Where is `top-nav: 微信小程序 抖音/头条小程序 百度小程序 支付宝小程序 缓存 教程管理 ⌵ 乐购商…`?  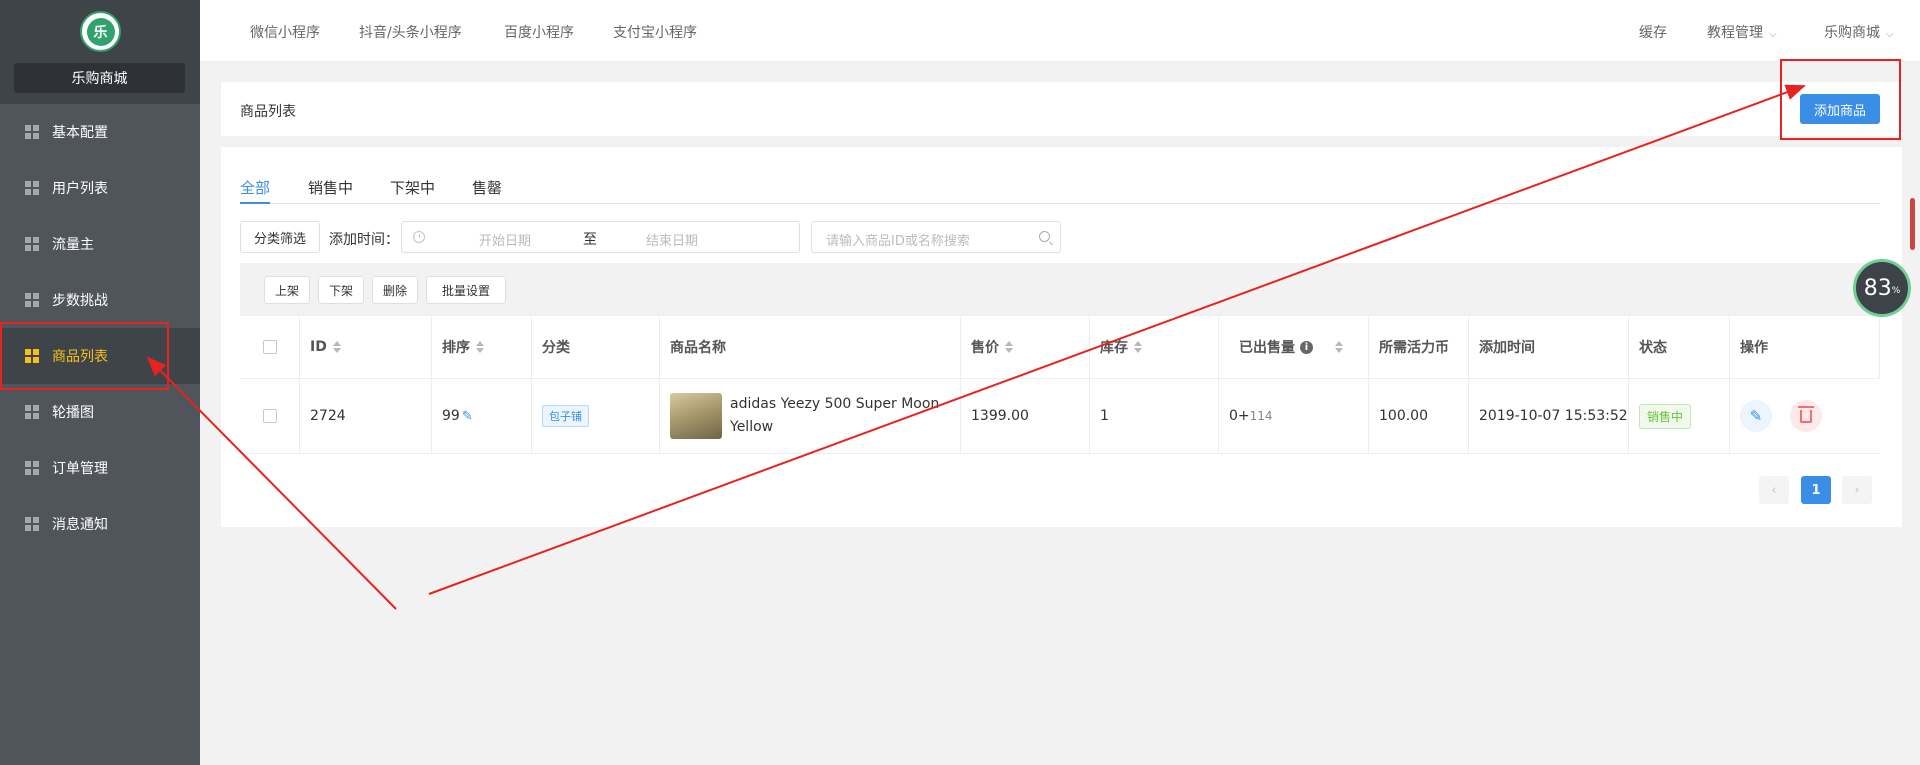 top-nav: 微信小程序 抖音/头条小程序 百度小程序 支付宝小程序 缓存 教程管理 ⌵ 乐购商… is located at coordinates (1060, 30).